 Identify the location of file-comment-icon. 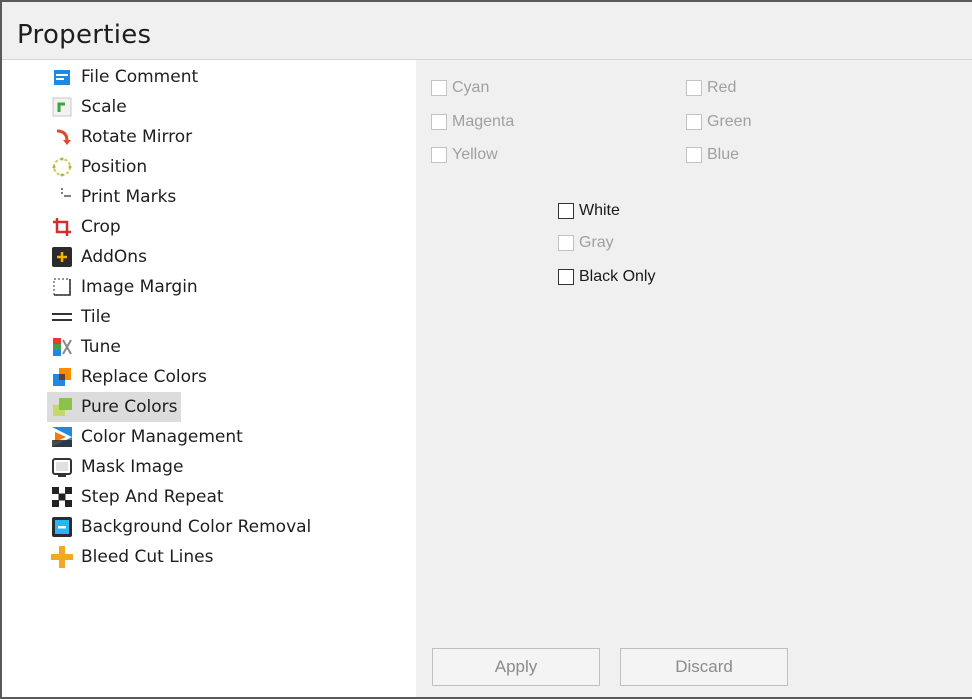
(62, 77).